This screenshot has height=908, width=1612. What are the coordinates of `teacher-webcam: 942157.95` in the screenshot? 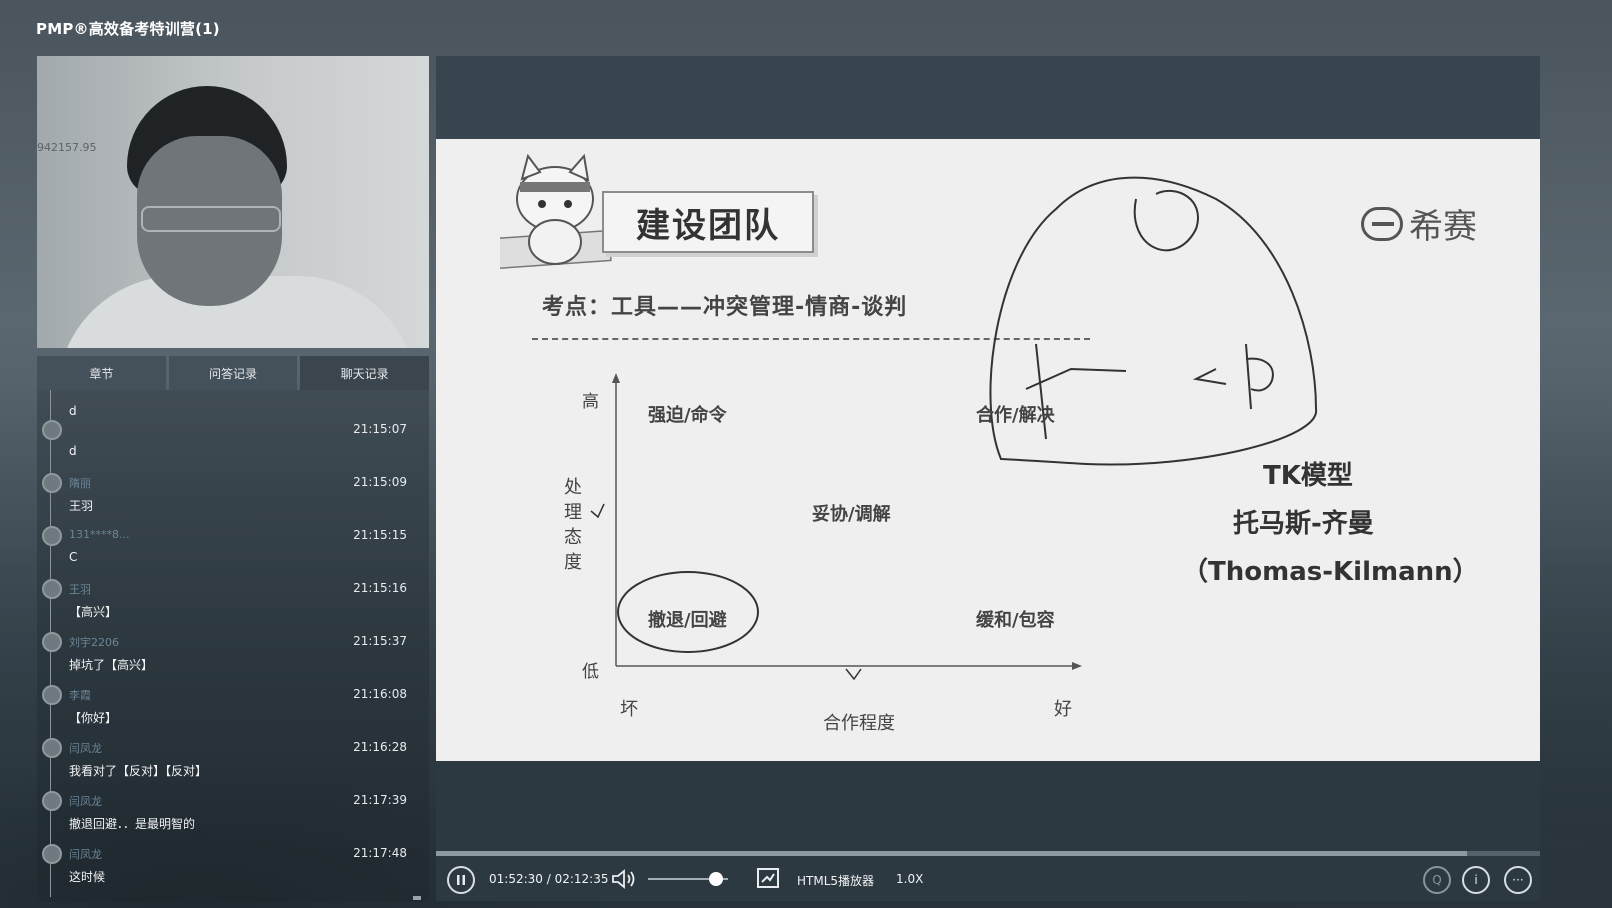 It's located at (233, 202).